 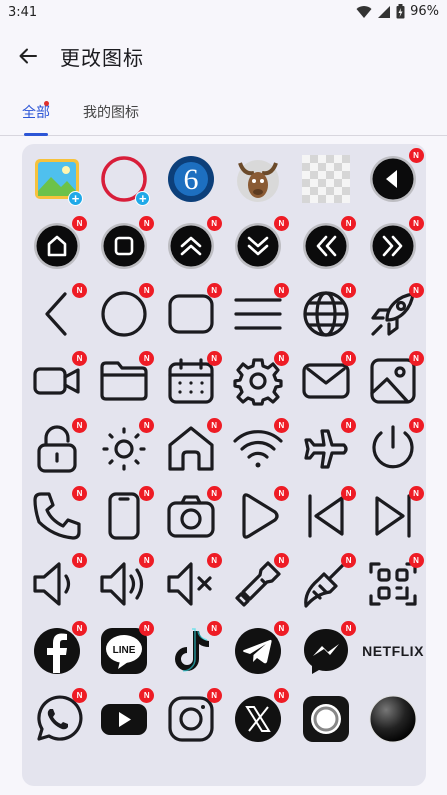 I want to click on color-swatch-icon, so click(x=124, y=773).